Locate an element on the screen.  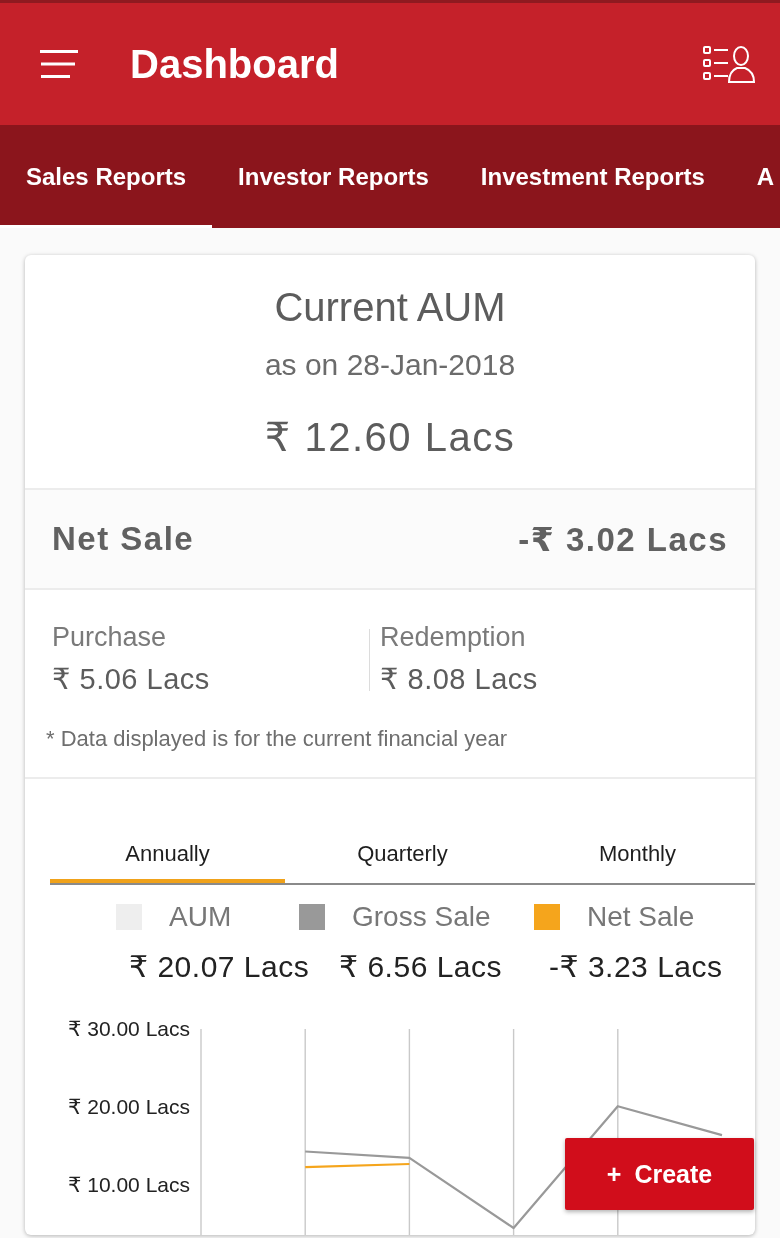
menu-button is located at coordinates (59, 64).